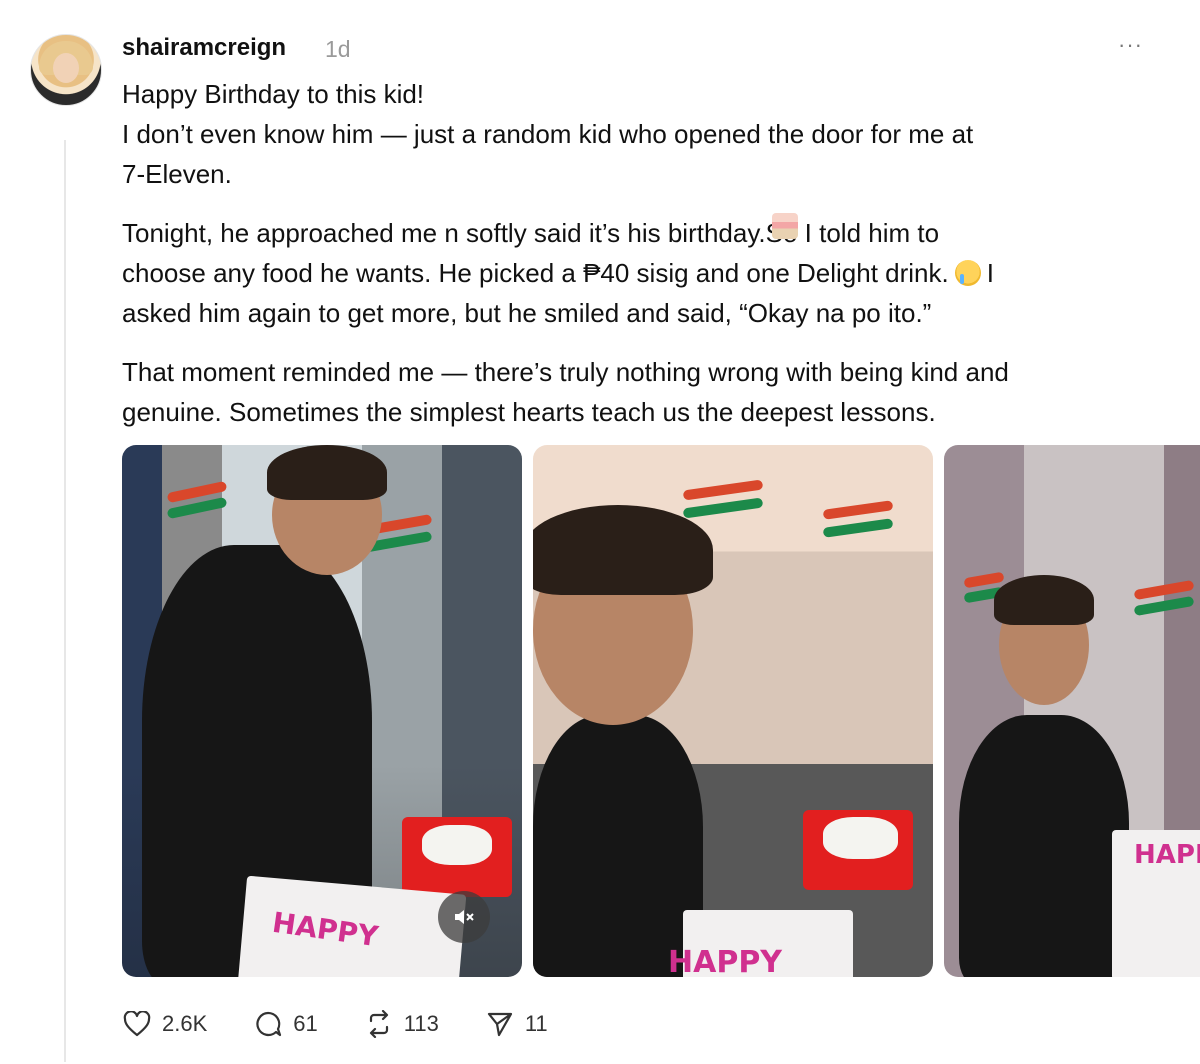 Image resolution: width=1200 pixels, height=1064 pixels. I want to click on avatar-face, so click(66, 68).